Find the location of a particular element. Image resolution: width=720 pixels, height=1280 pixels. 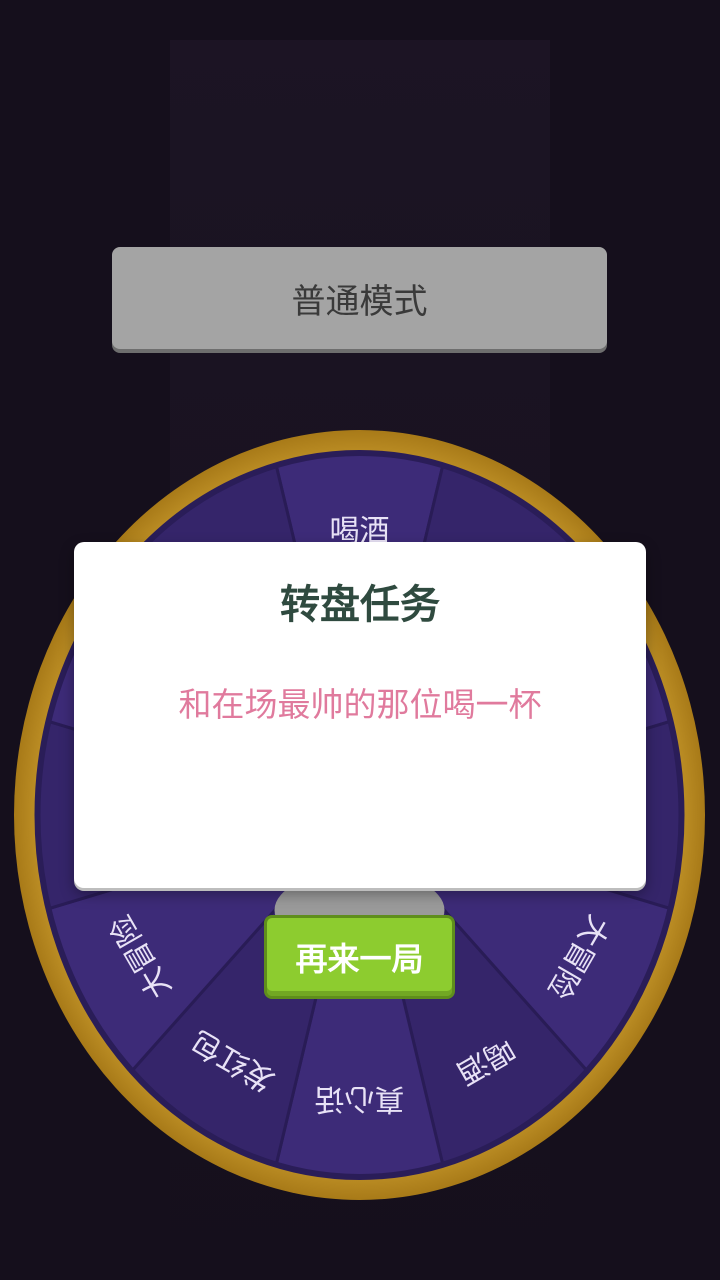

dialog-title: 转盘任务 is located at coordinates (360, 605).